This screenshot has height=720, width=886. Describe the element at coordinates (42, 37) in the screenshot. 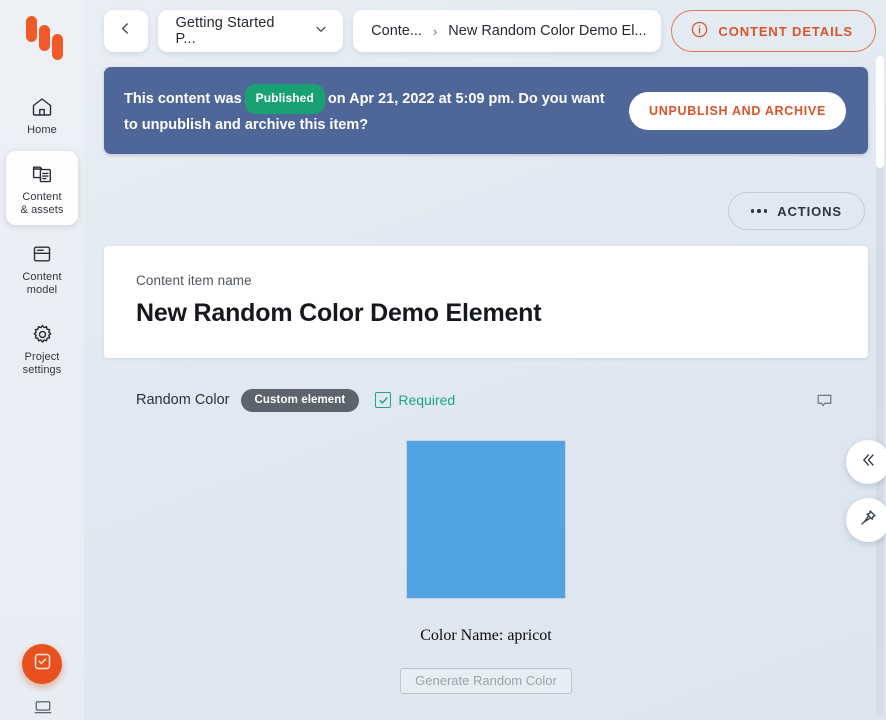

I see `kontent-logo` at that location.